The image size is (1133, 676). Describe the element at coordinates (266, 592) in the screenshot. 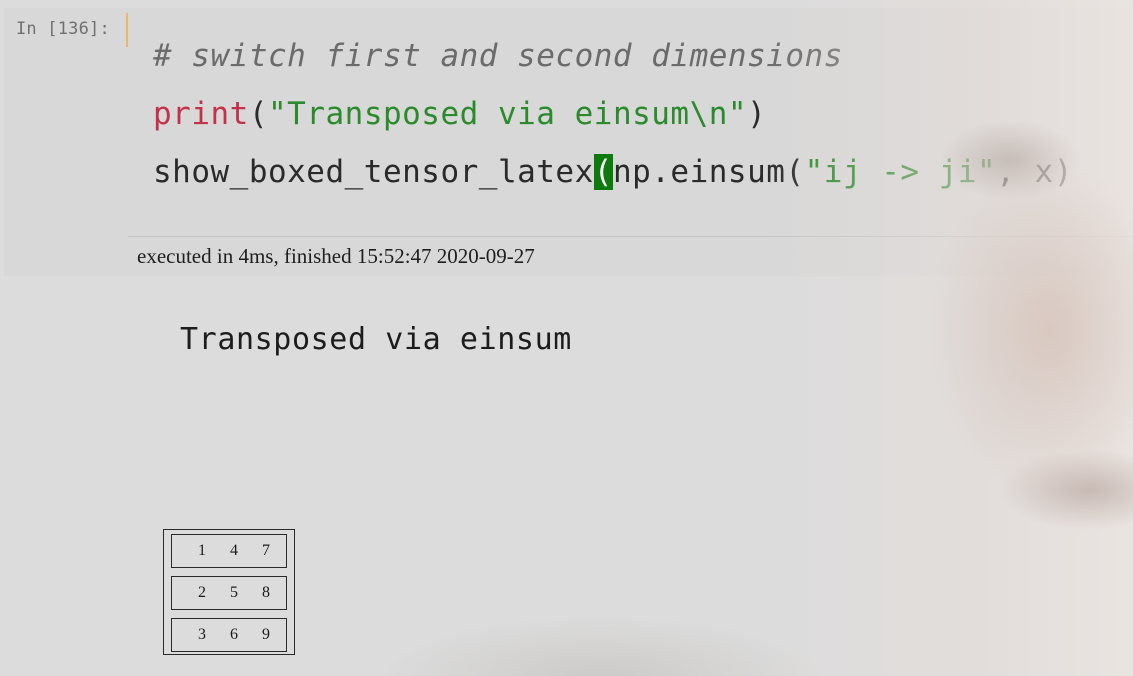

I see `tensor-cell: 8` at that location.